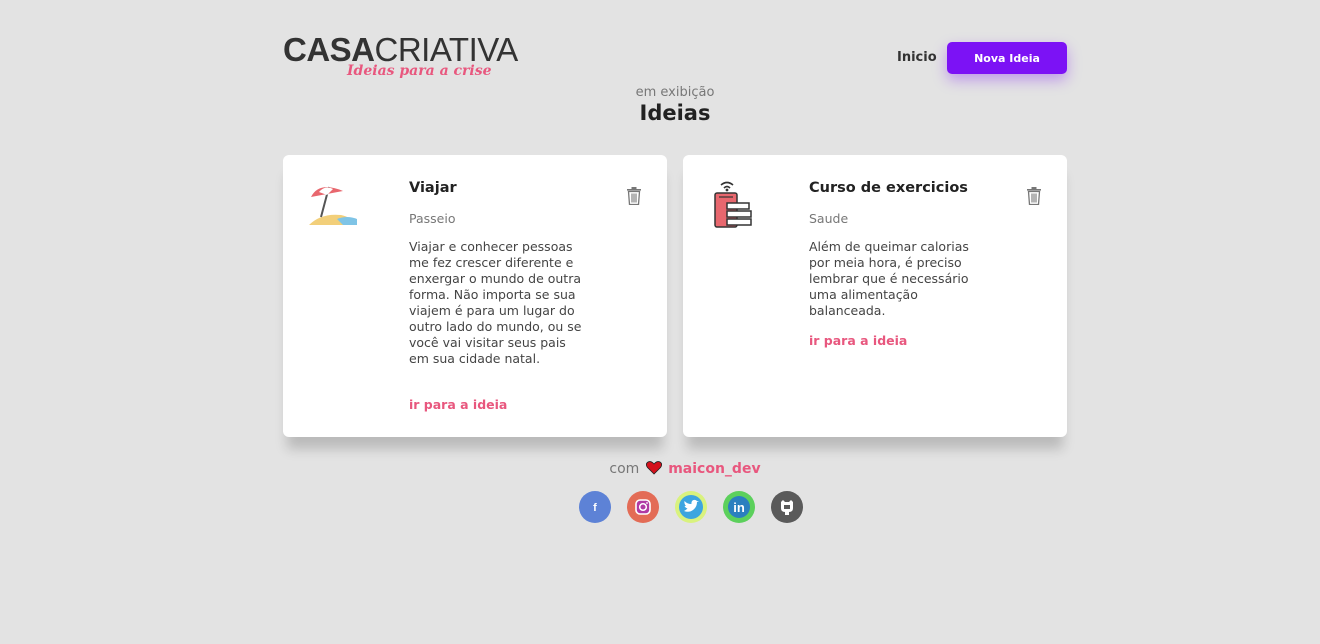  I want to click on facebook-icon: f, so click(595, 507).